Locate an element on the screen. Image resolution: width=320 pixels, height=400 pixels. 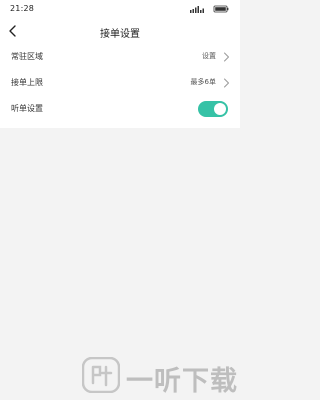
battery-icon is located at coordinates (221, 9).